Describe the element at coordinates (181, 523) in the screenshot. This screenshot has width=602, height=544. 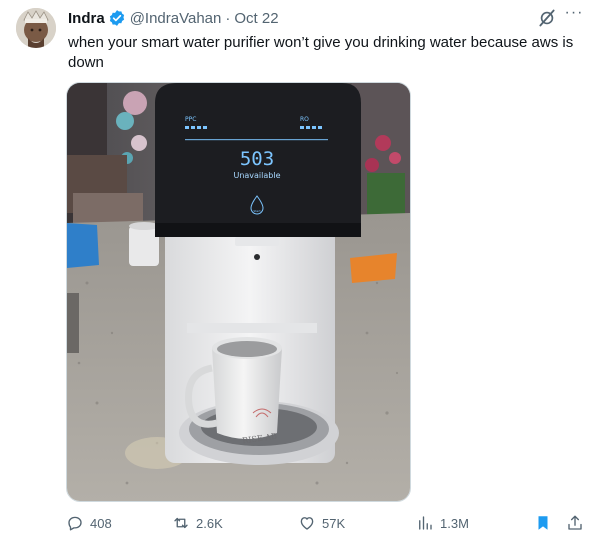
I see `repost-icon` at that location.